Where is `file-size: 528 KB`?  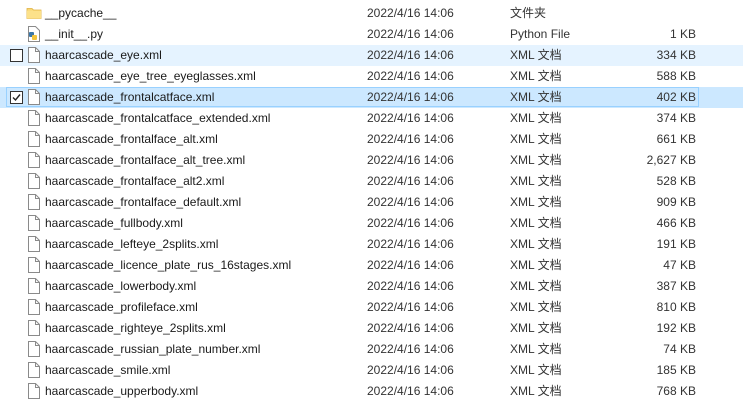
file-size: 528 KB is located at coordinates (676, 181).